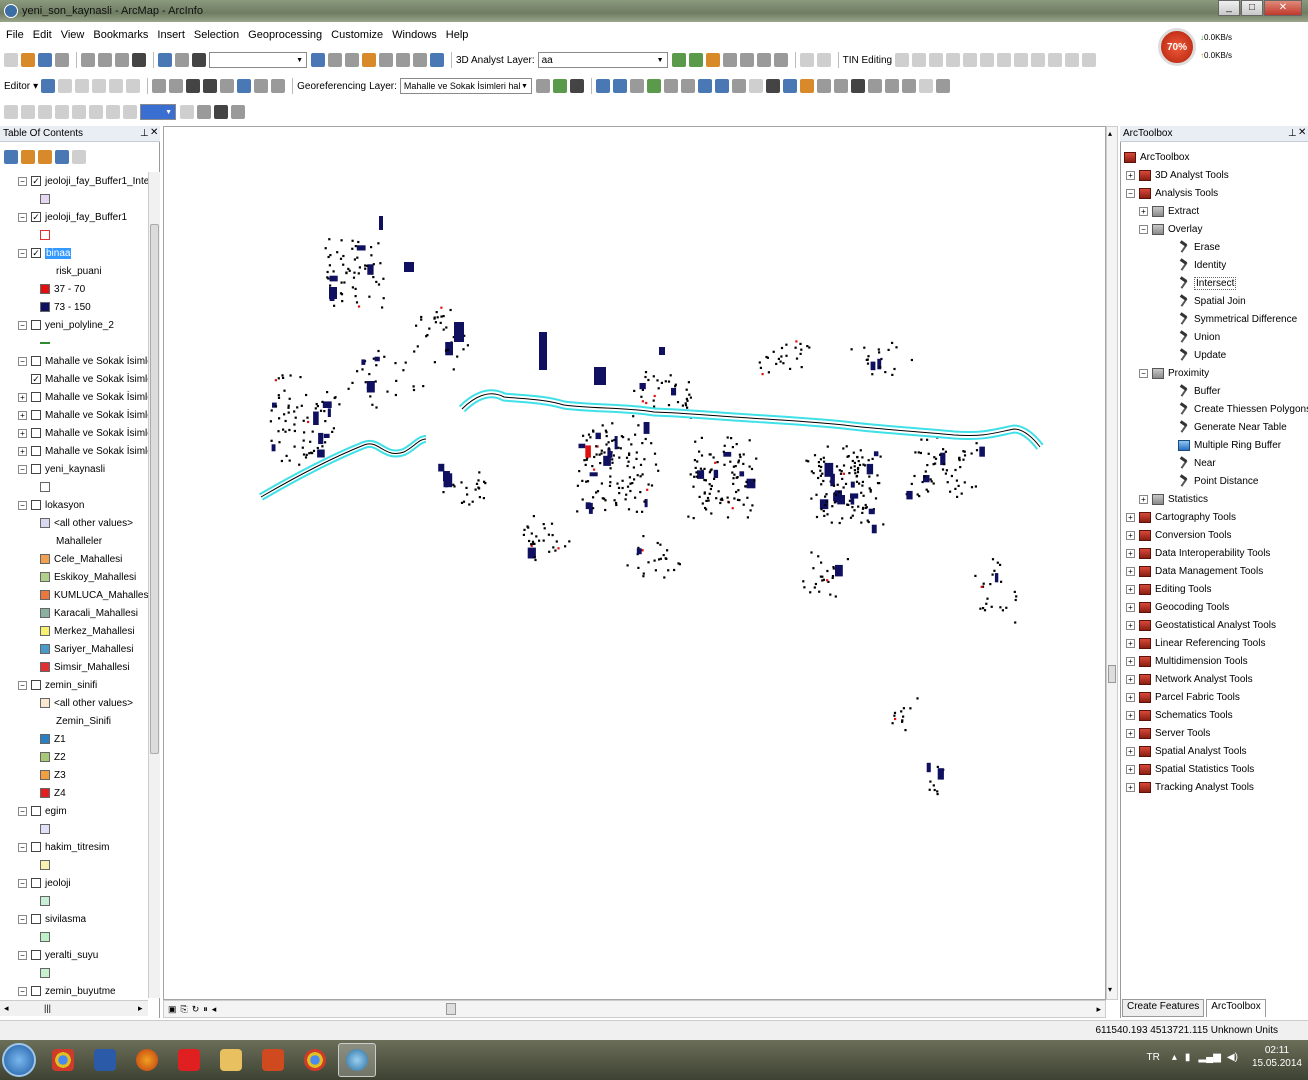 The image size is (1308, 1080). Describe the element at coordinates (88, 60) in the screenshot. I see `cut-icon` at that location.